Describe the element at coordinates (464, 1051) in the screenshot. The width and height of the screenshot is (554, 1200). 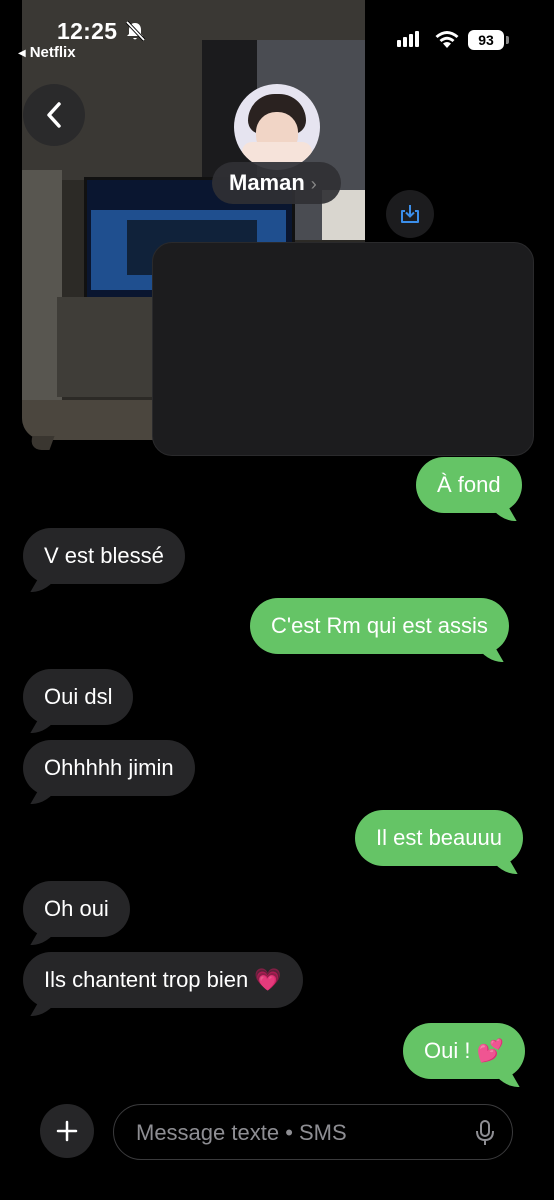
I see `message-bubble-outgoing: Oui ! 💕` at that location.